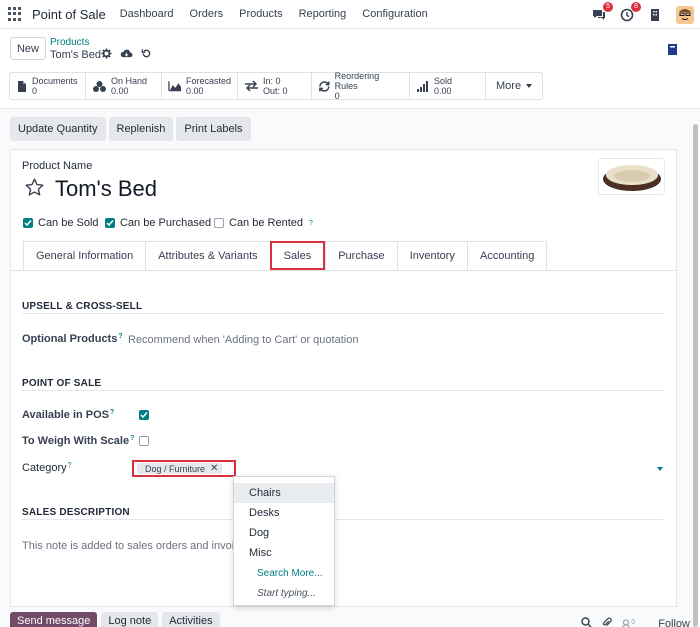 Image resolution: width=700 pixels, height=627 pixels. Describe the element at coordinates (175, 468) in the screenshot. I see `category-tag-label: Dog / Furniture` at that location.